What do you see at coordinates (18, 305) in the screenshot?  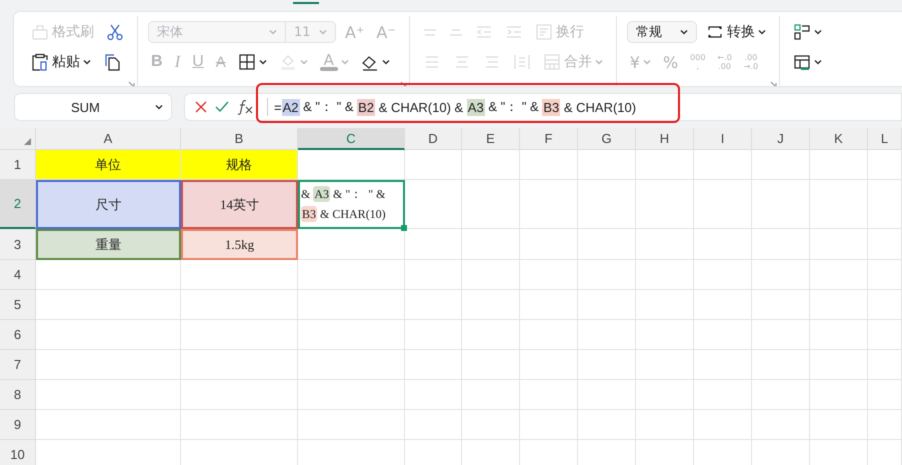 I see `row-header: 5` at bounding box center [18, 305].